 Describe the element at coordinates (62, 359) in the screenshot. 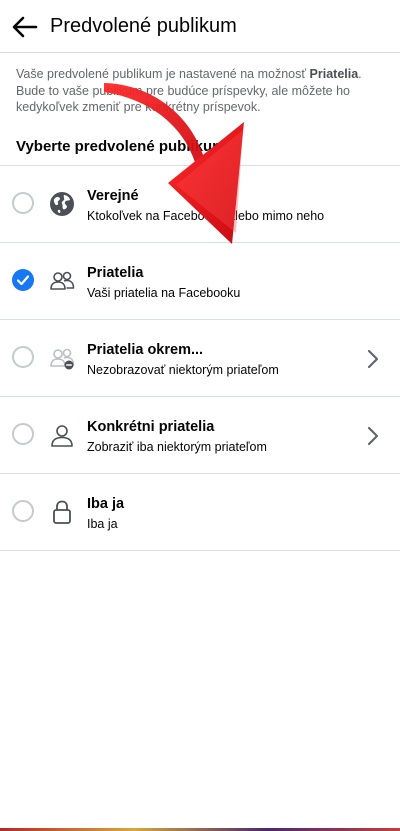

I see `friends-except-icon` at that location.